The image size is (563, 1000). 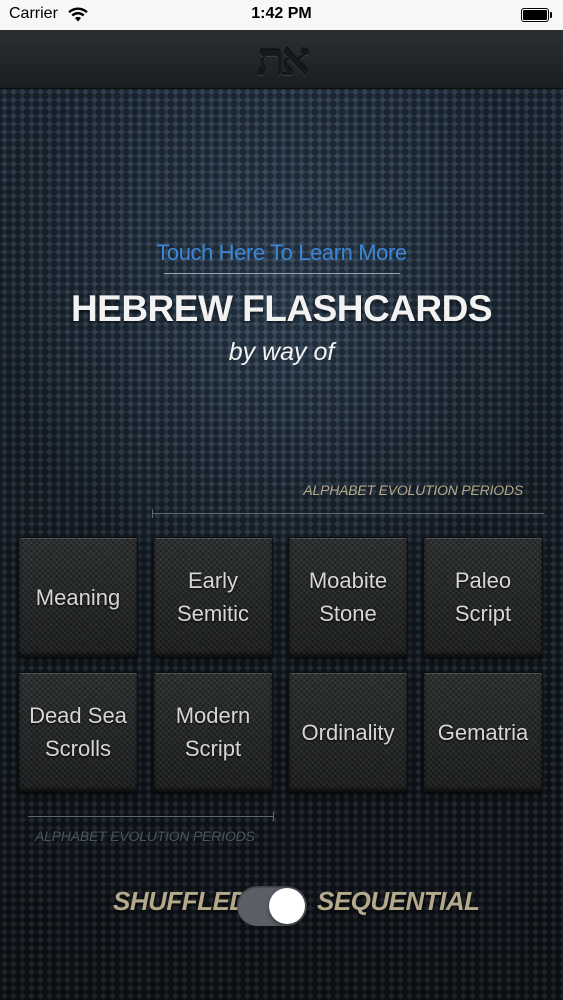 I want to click on tile-gematria: Gematria, so click(x=483, y=732).